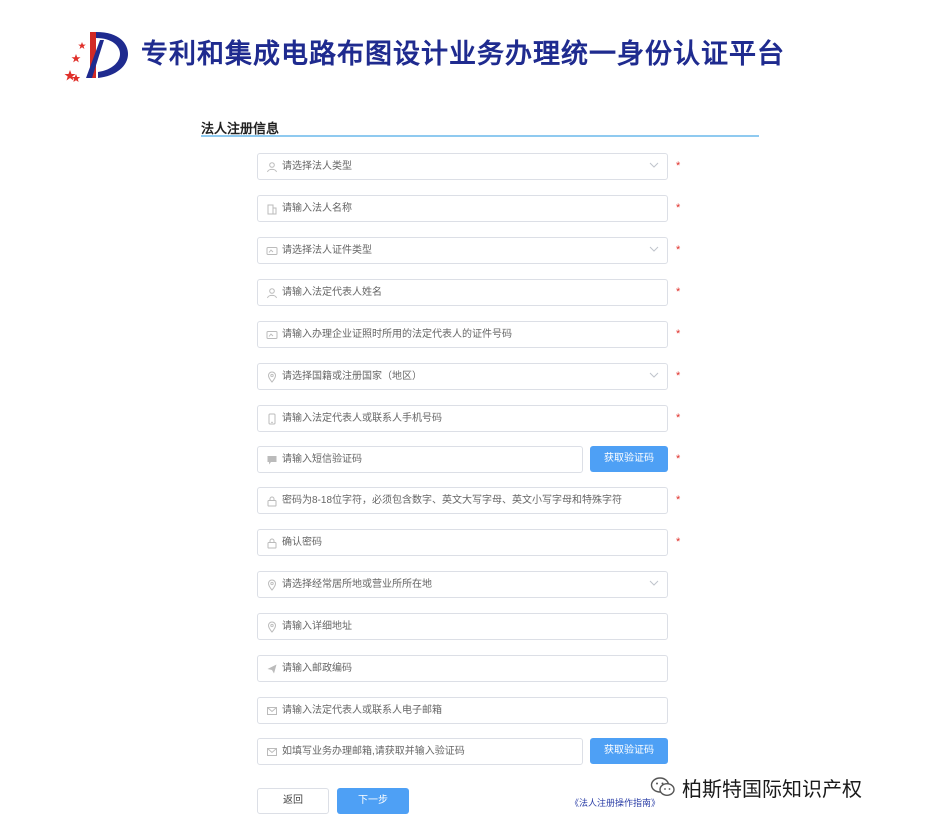 The height and width of the screenshot is (828, 932). What do you see at coordinates (462, 626) in the screenshot?
I see `address-input: 请输入详细地址` at bounding box center [462, 626].